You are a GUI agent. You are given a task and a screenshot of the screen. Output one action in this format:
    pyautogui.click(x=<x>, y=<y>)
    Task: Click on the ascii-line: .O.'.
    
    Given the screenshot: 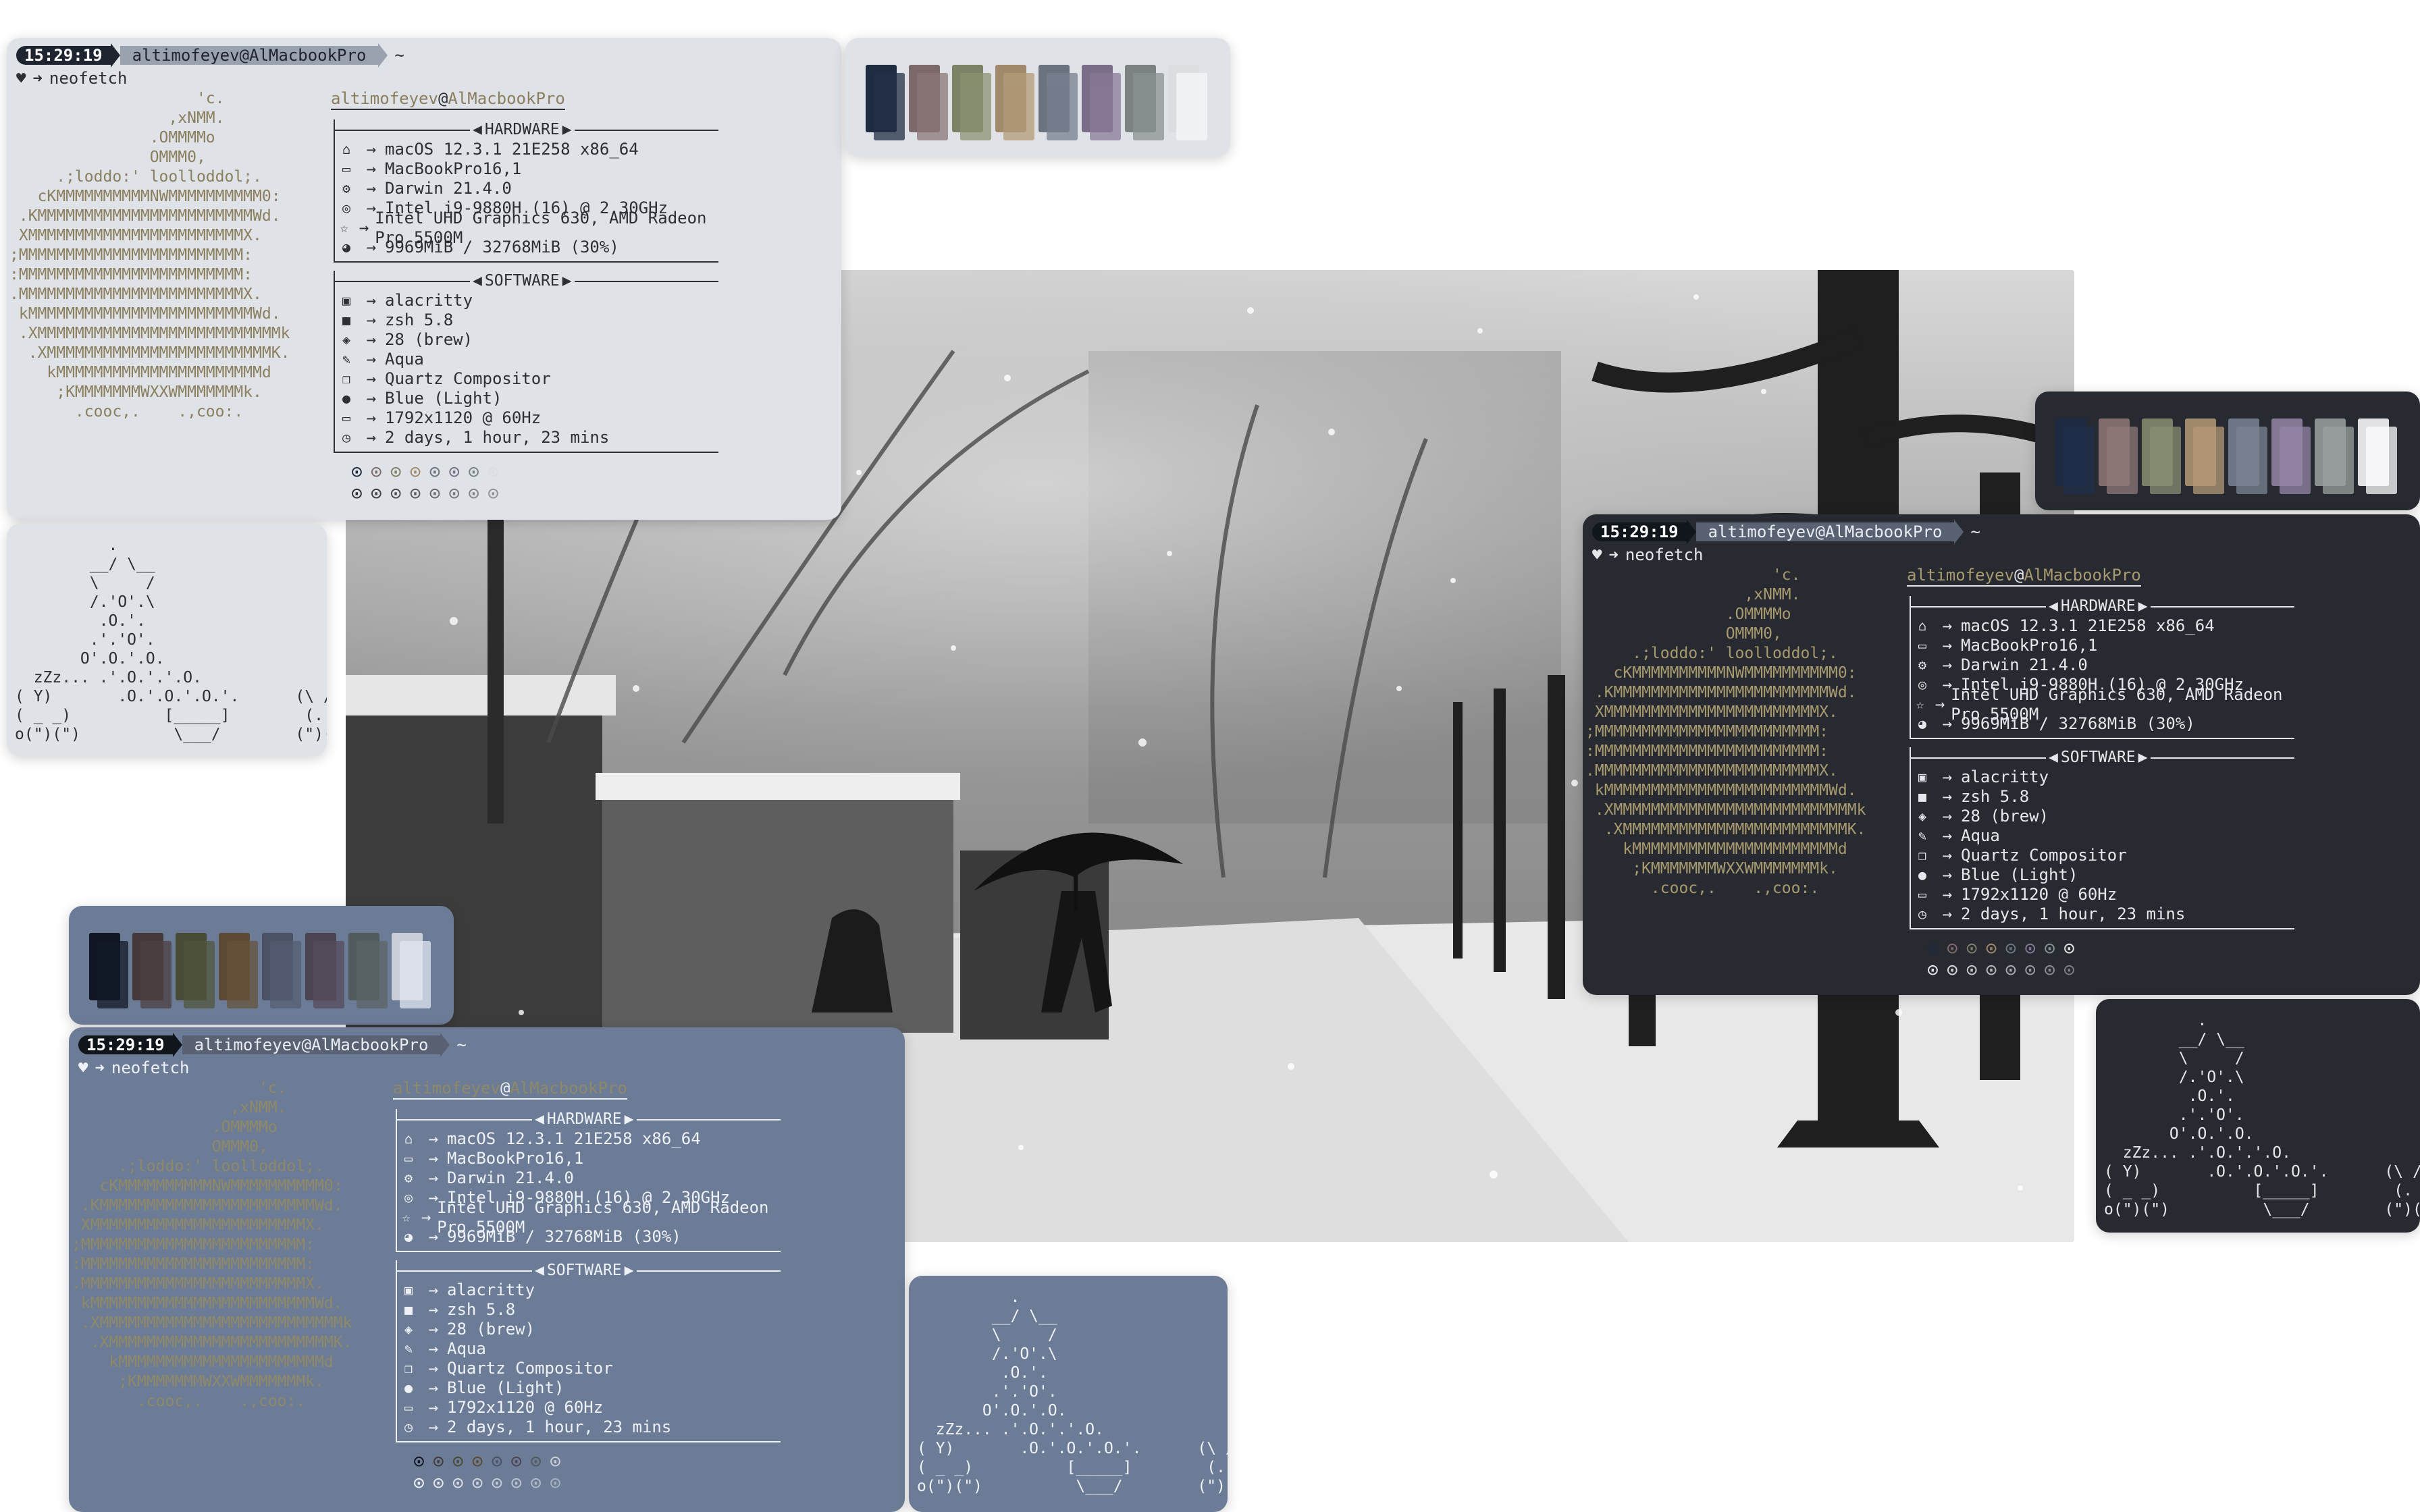 What is the action you would take?
    pyautogui.click(x=2169, y=1096)
    